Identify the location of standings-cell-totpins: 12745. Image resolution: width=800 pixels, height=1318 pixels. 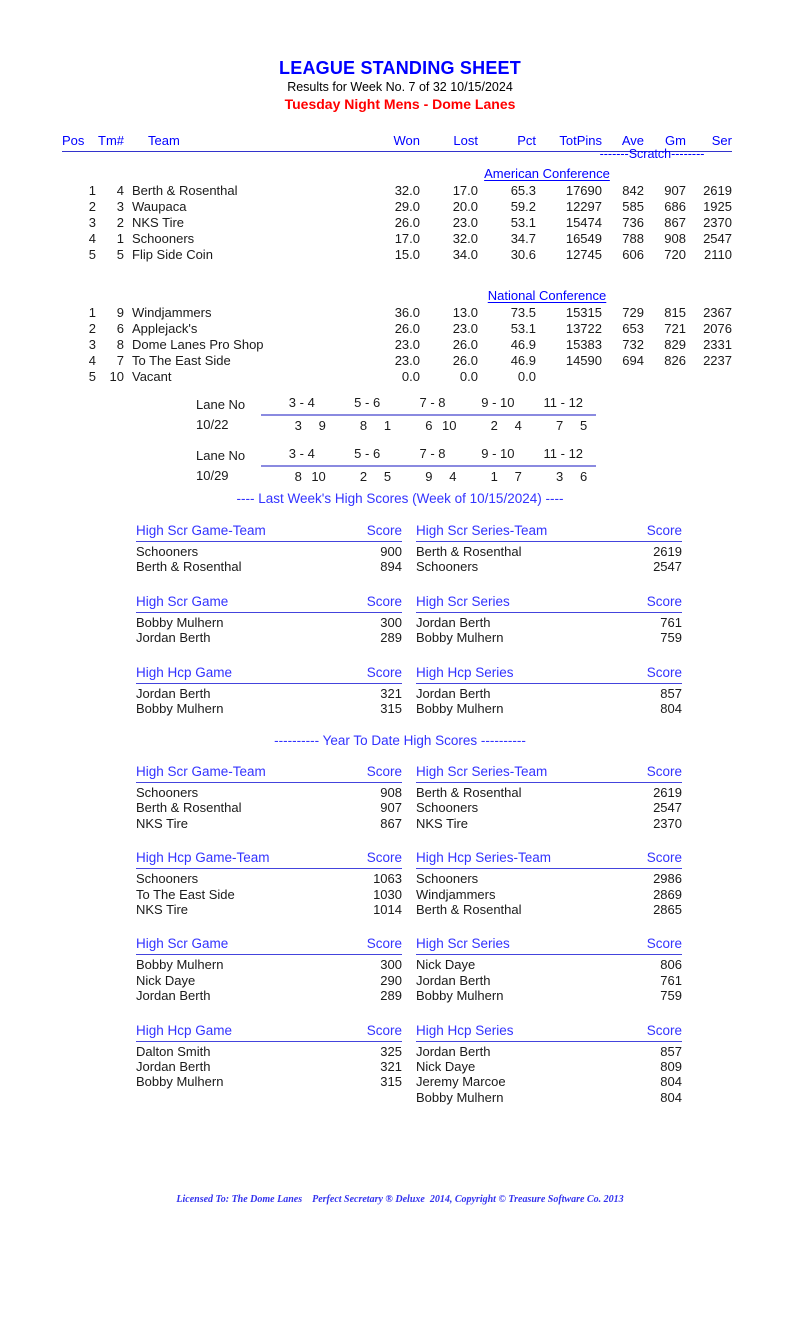
(583, 255).